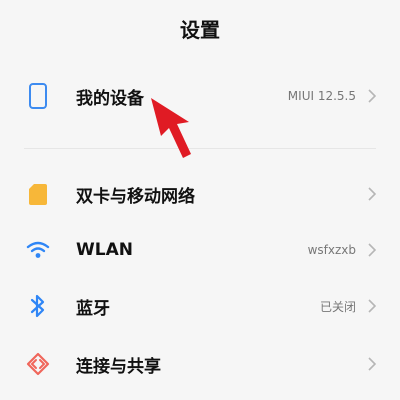  I want to click on page-title: 设置, so click(200, 30).